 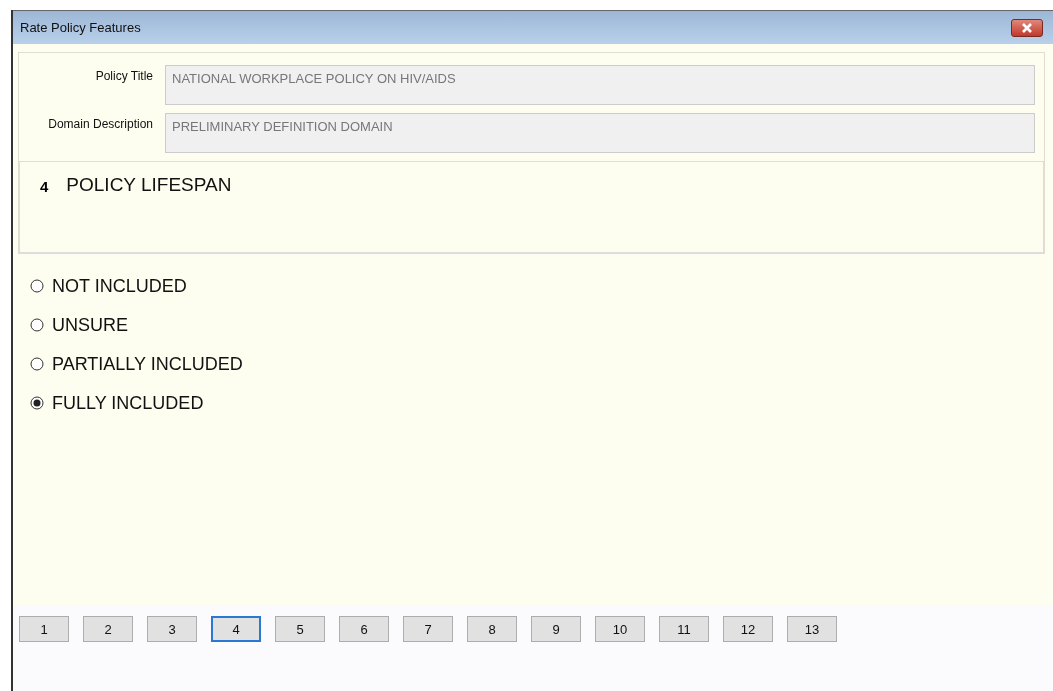 I want to click on page-button: 4, so click(x=236, y=629).